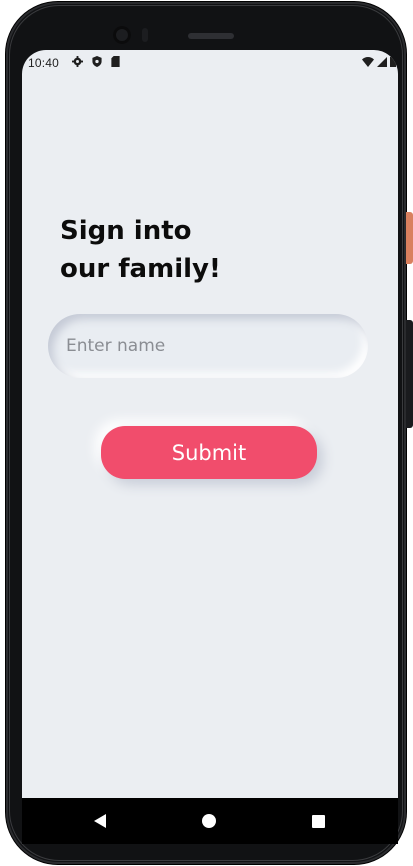  I want to click on recents-icon, so click(318, 821).